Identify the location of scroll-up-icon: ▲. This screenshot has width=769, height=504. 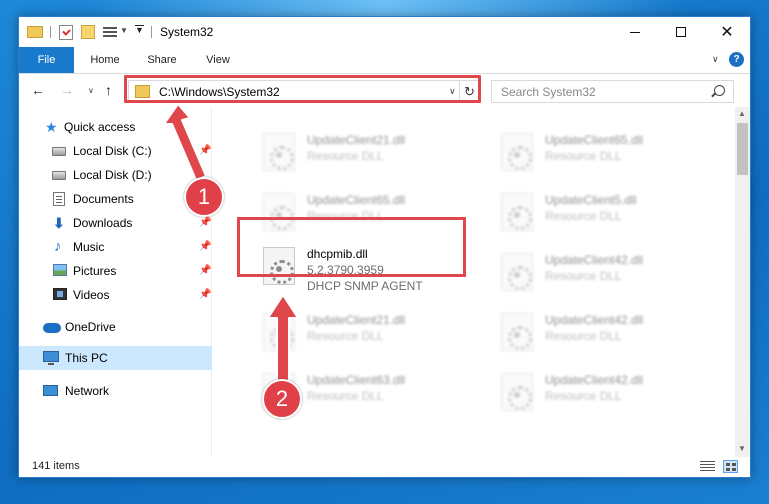
(742, 113).